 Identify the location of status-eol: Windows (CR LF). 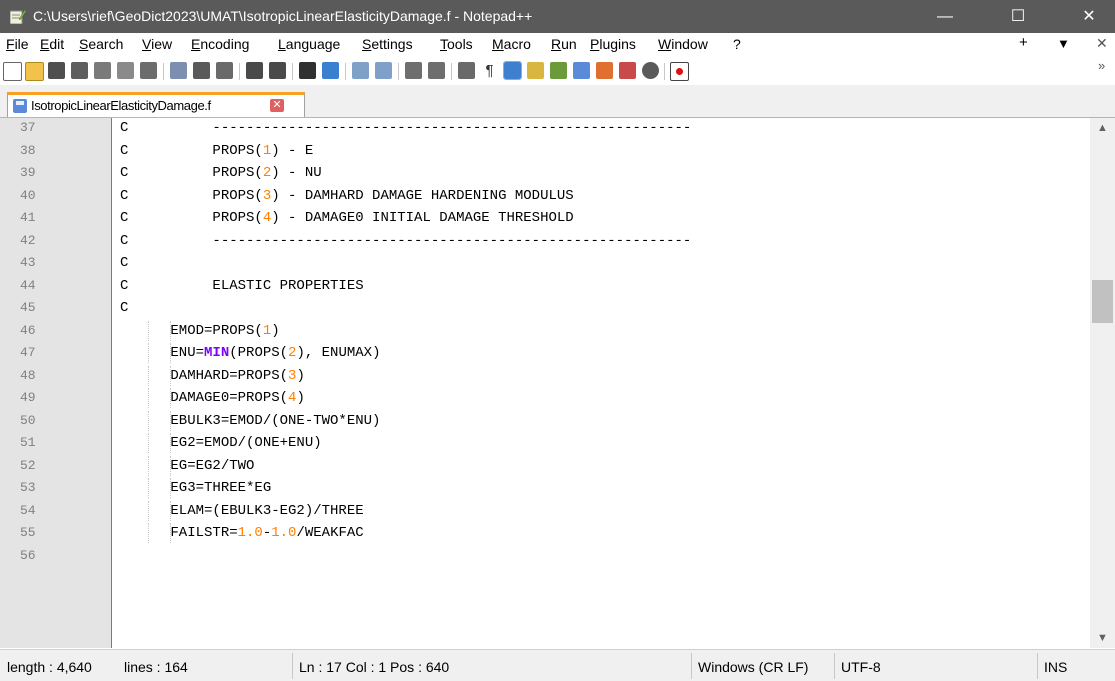
(753, 667).